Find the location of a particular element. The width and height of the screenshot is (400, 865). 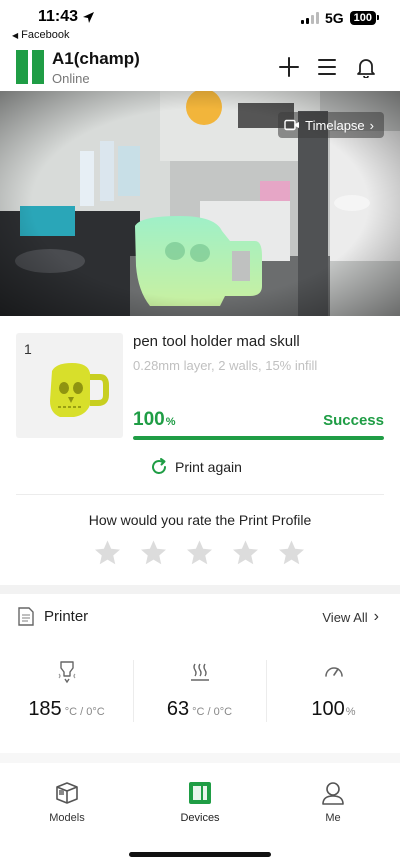

skull-mug-image is located at coordinates (79, 390).